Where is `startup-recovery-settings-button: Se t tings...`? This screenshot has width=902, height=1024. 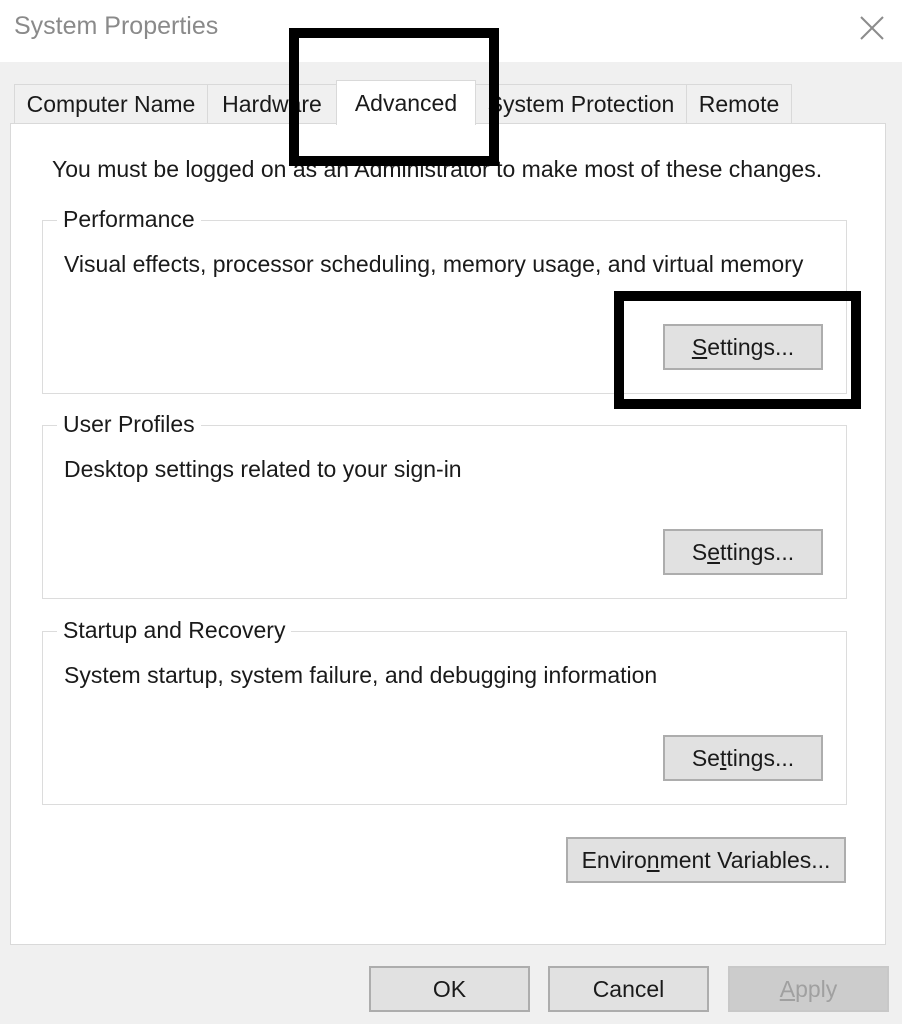 startup-recovery-settings-button: Se t tings... is located at coordinates (743, 758).